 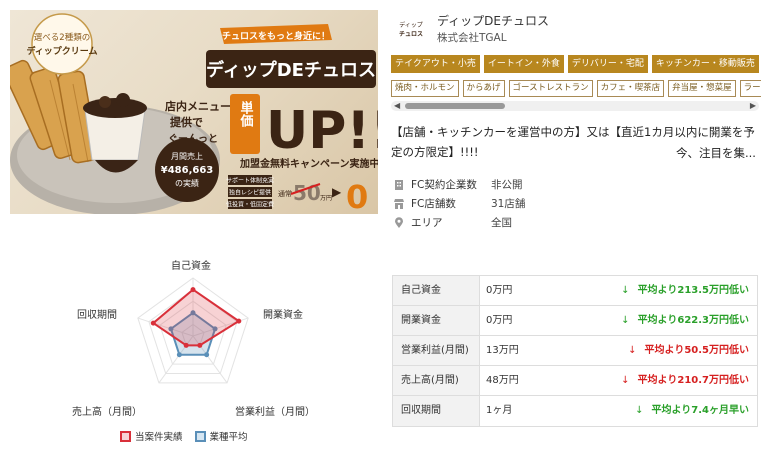 I want to click on scroll-thumb, so click(x=455, y=106).